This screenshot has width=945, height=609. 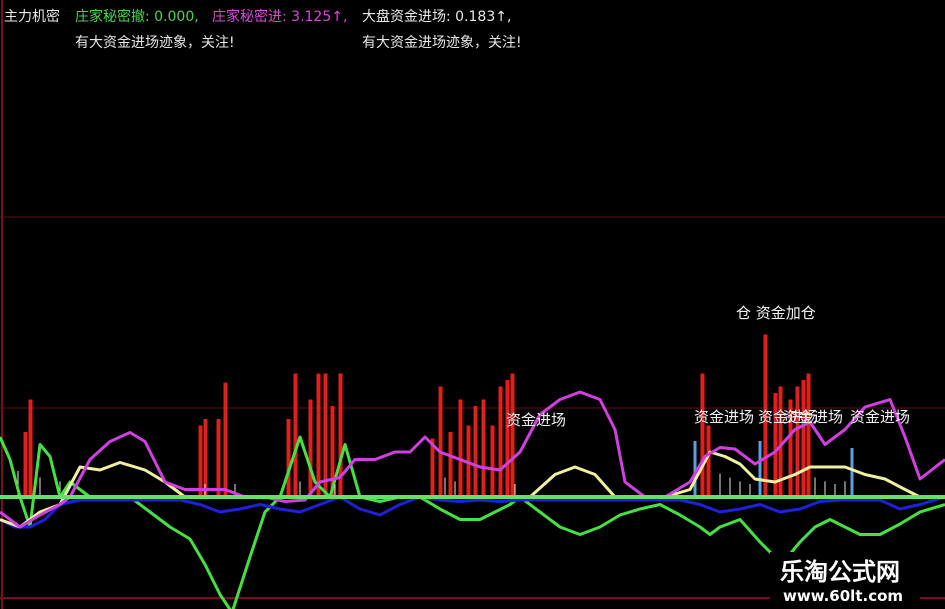 I want to click on indicator-title: 主力机密, so click(x=32, y=17).